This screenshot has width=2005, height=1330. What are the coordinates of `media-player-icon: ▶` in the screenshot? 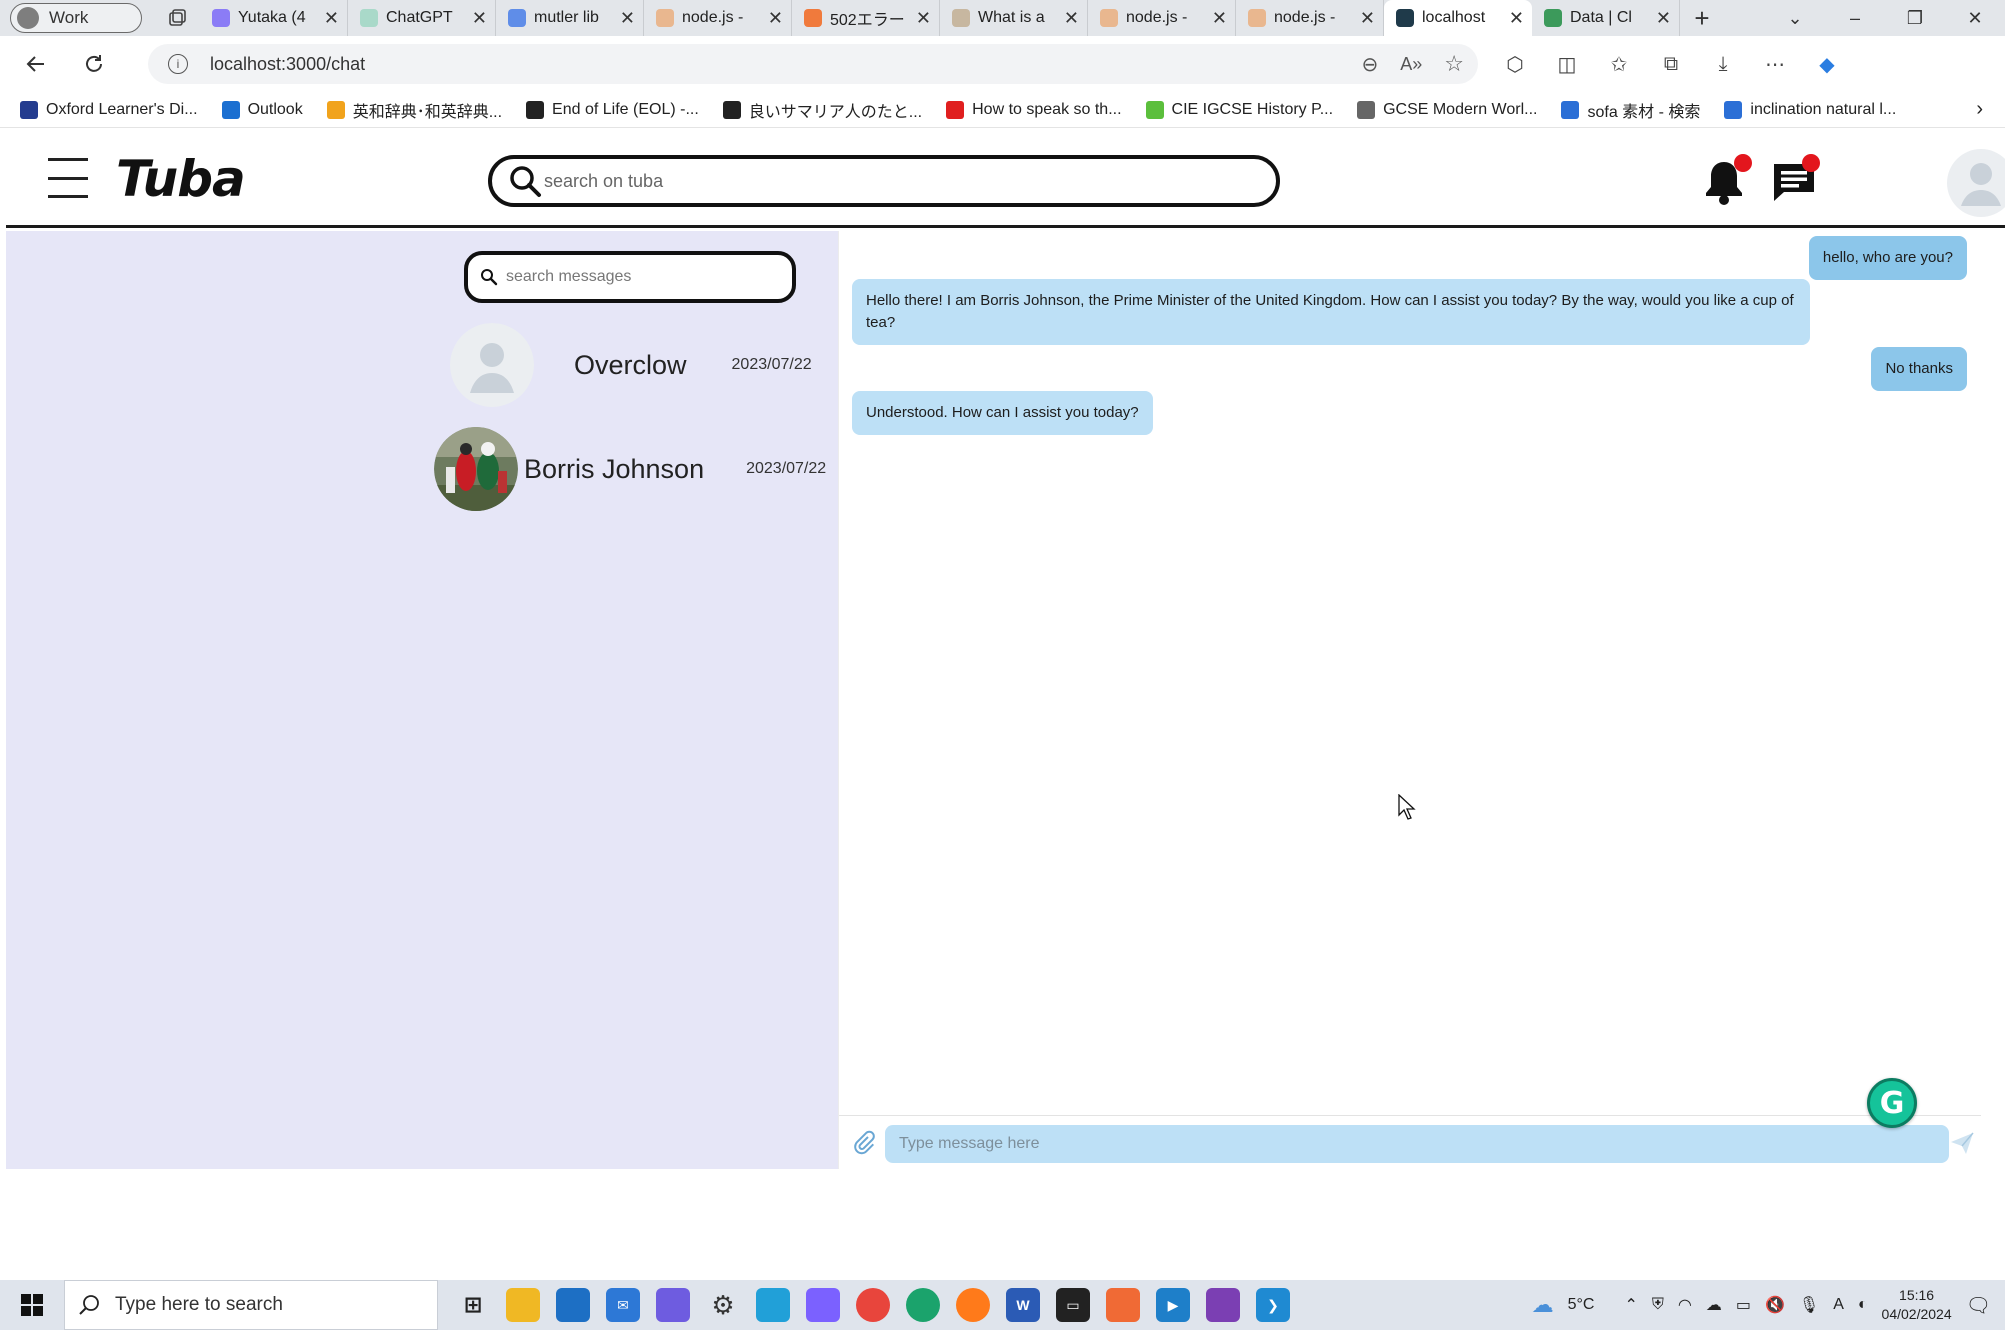 It's located at (1173, 1305).